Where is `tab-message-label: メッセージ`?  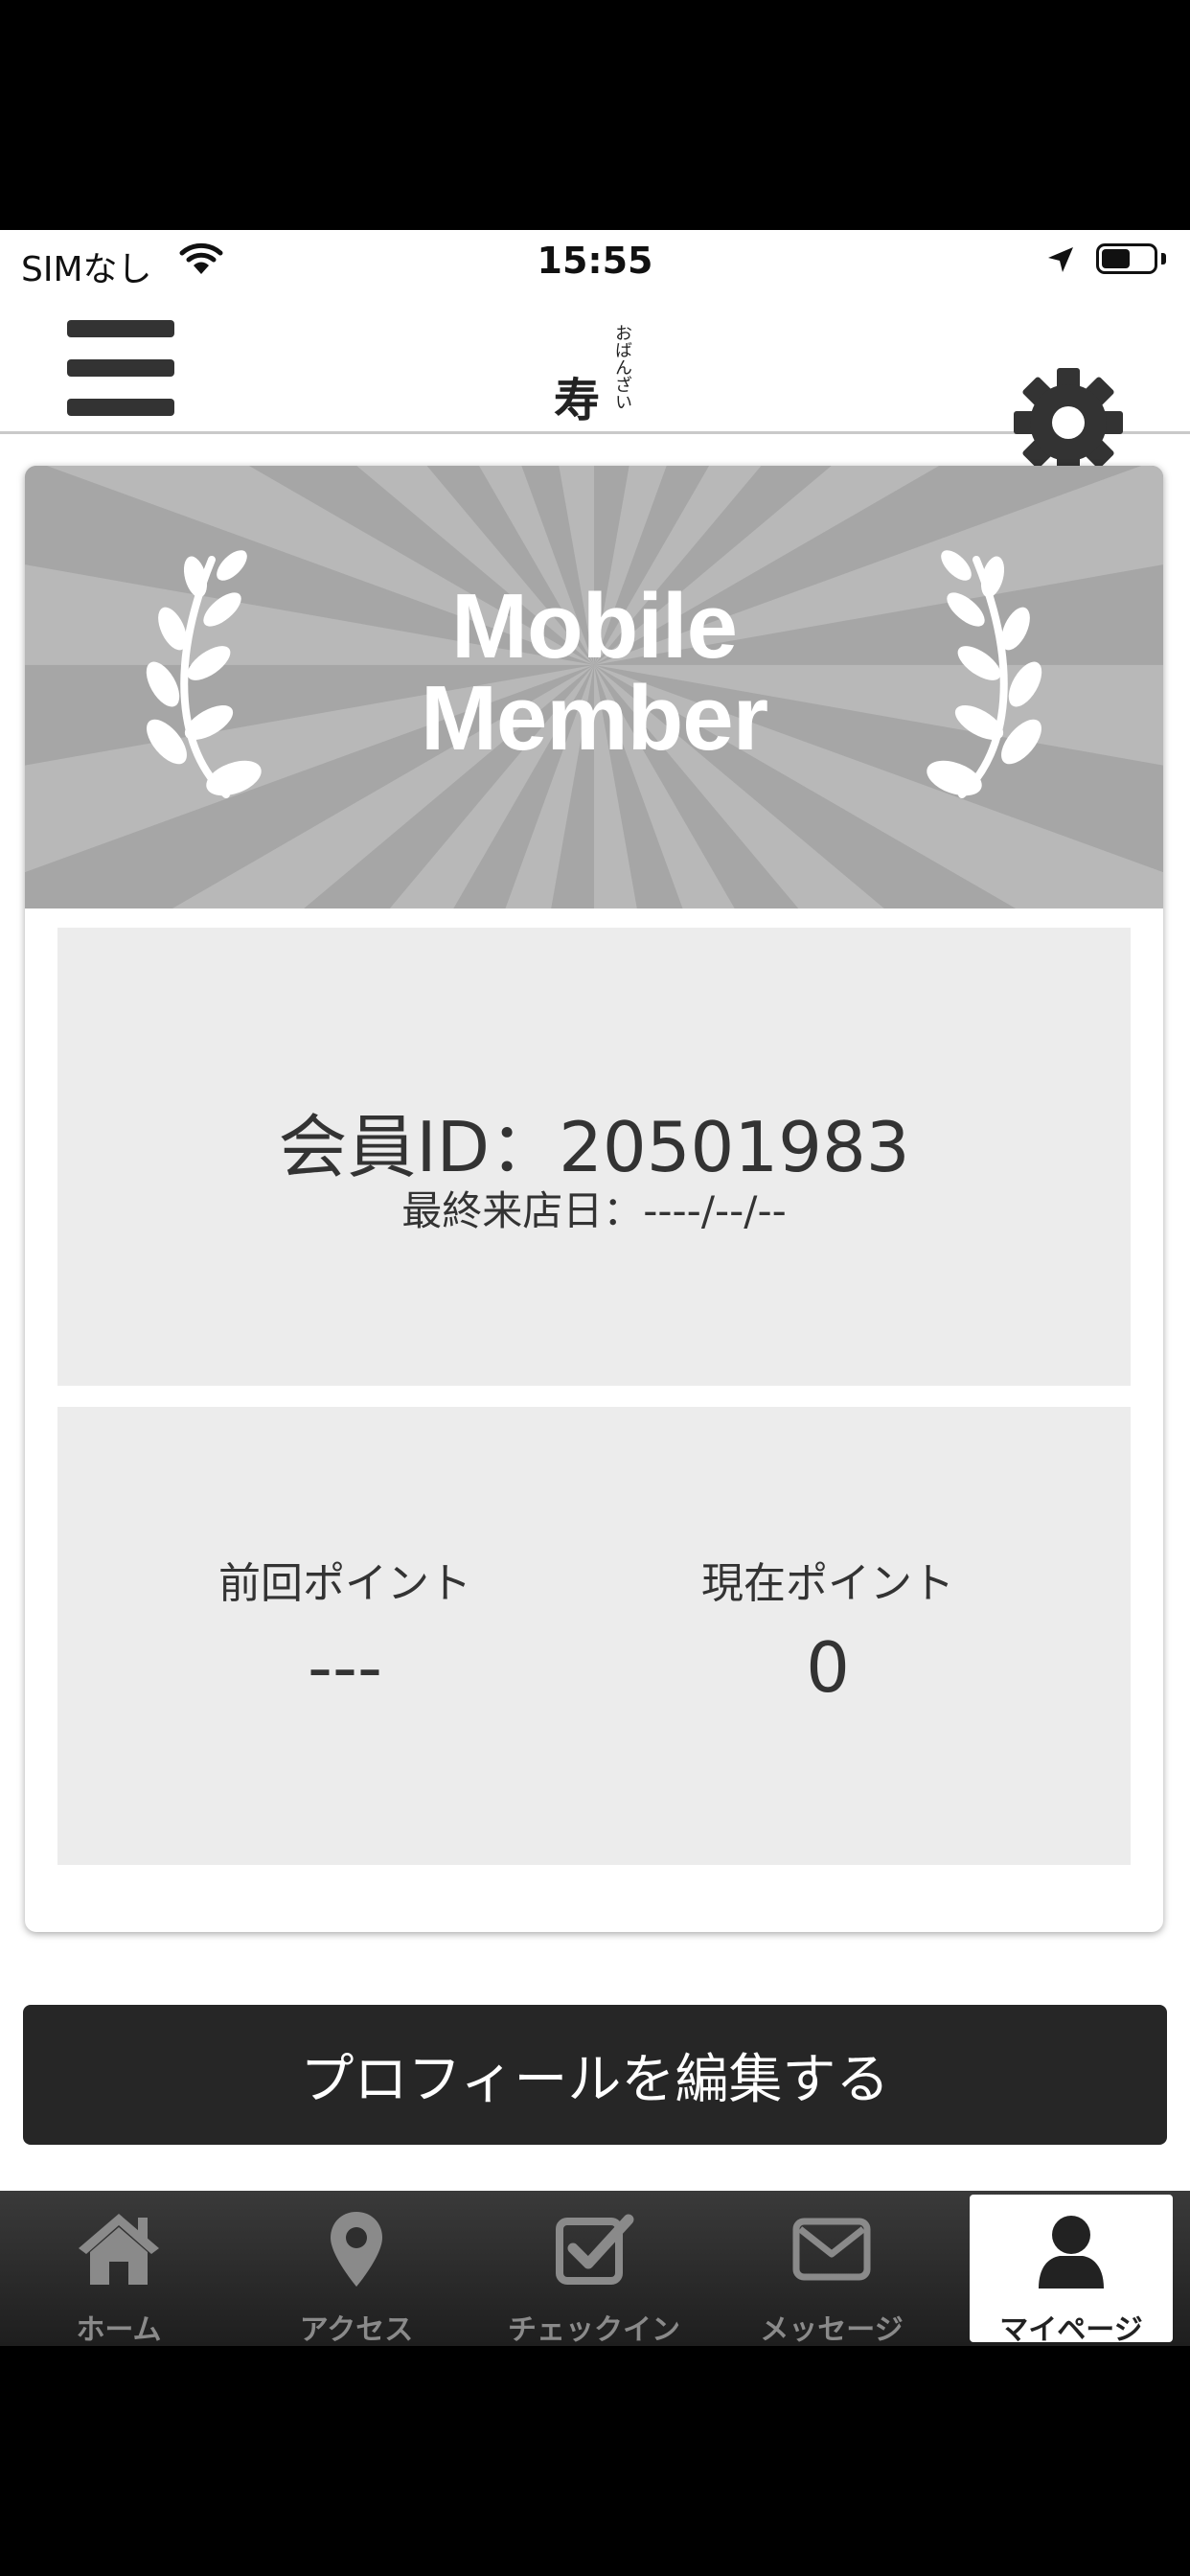
tab-message-label: メッセージ is located at coordinates (832, 2329).